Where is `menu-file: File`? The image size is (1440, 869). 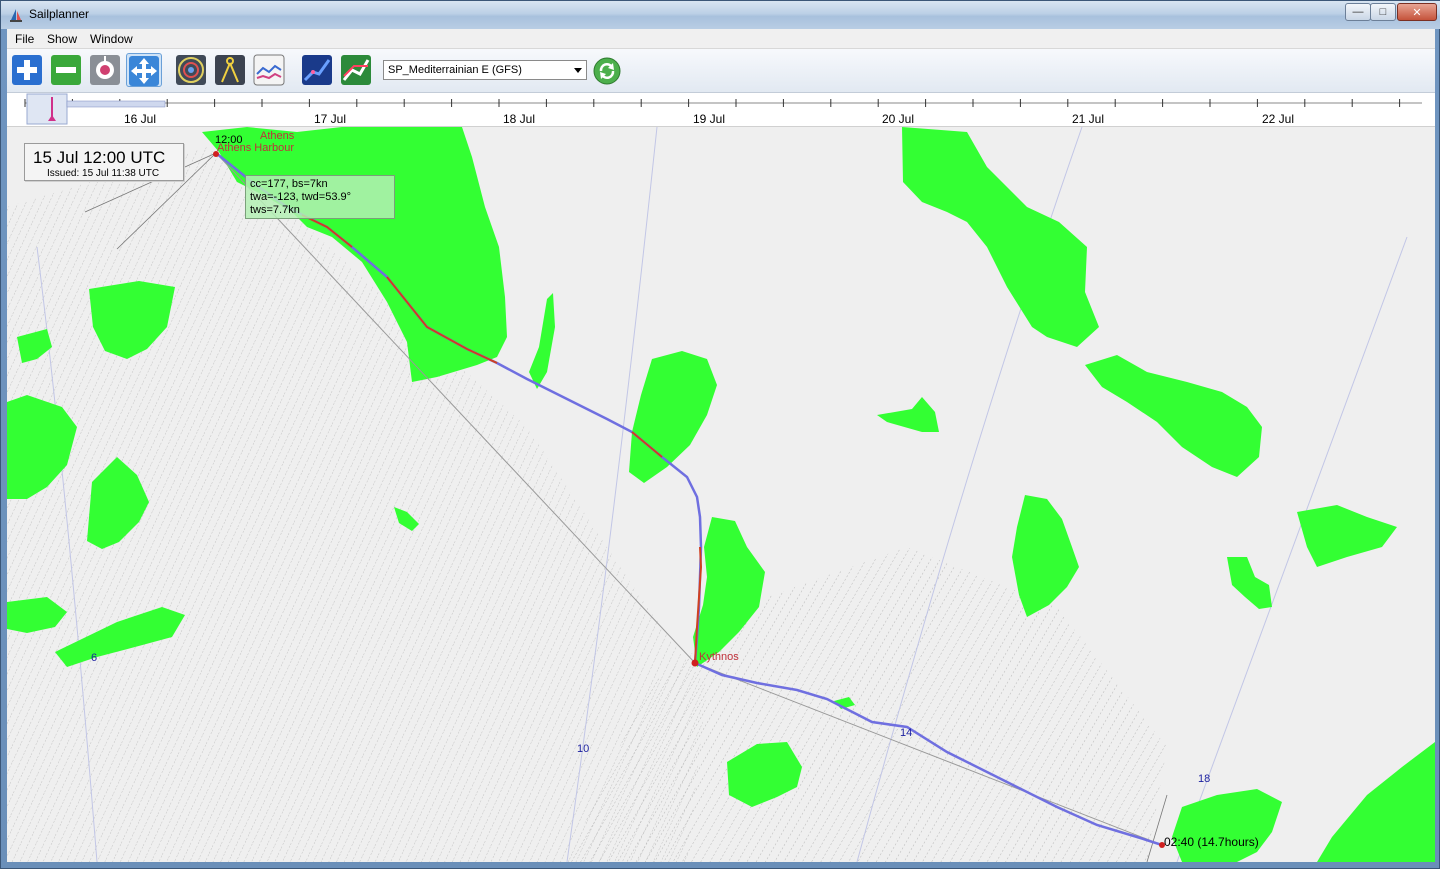 menu-file: File is located at coordinates (24, 39).